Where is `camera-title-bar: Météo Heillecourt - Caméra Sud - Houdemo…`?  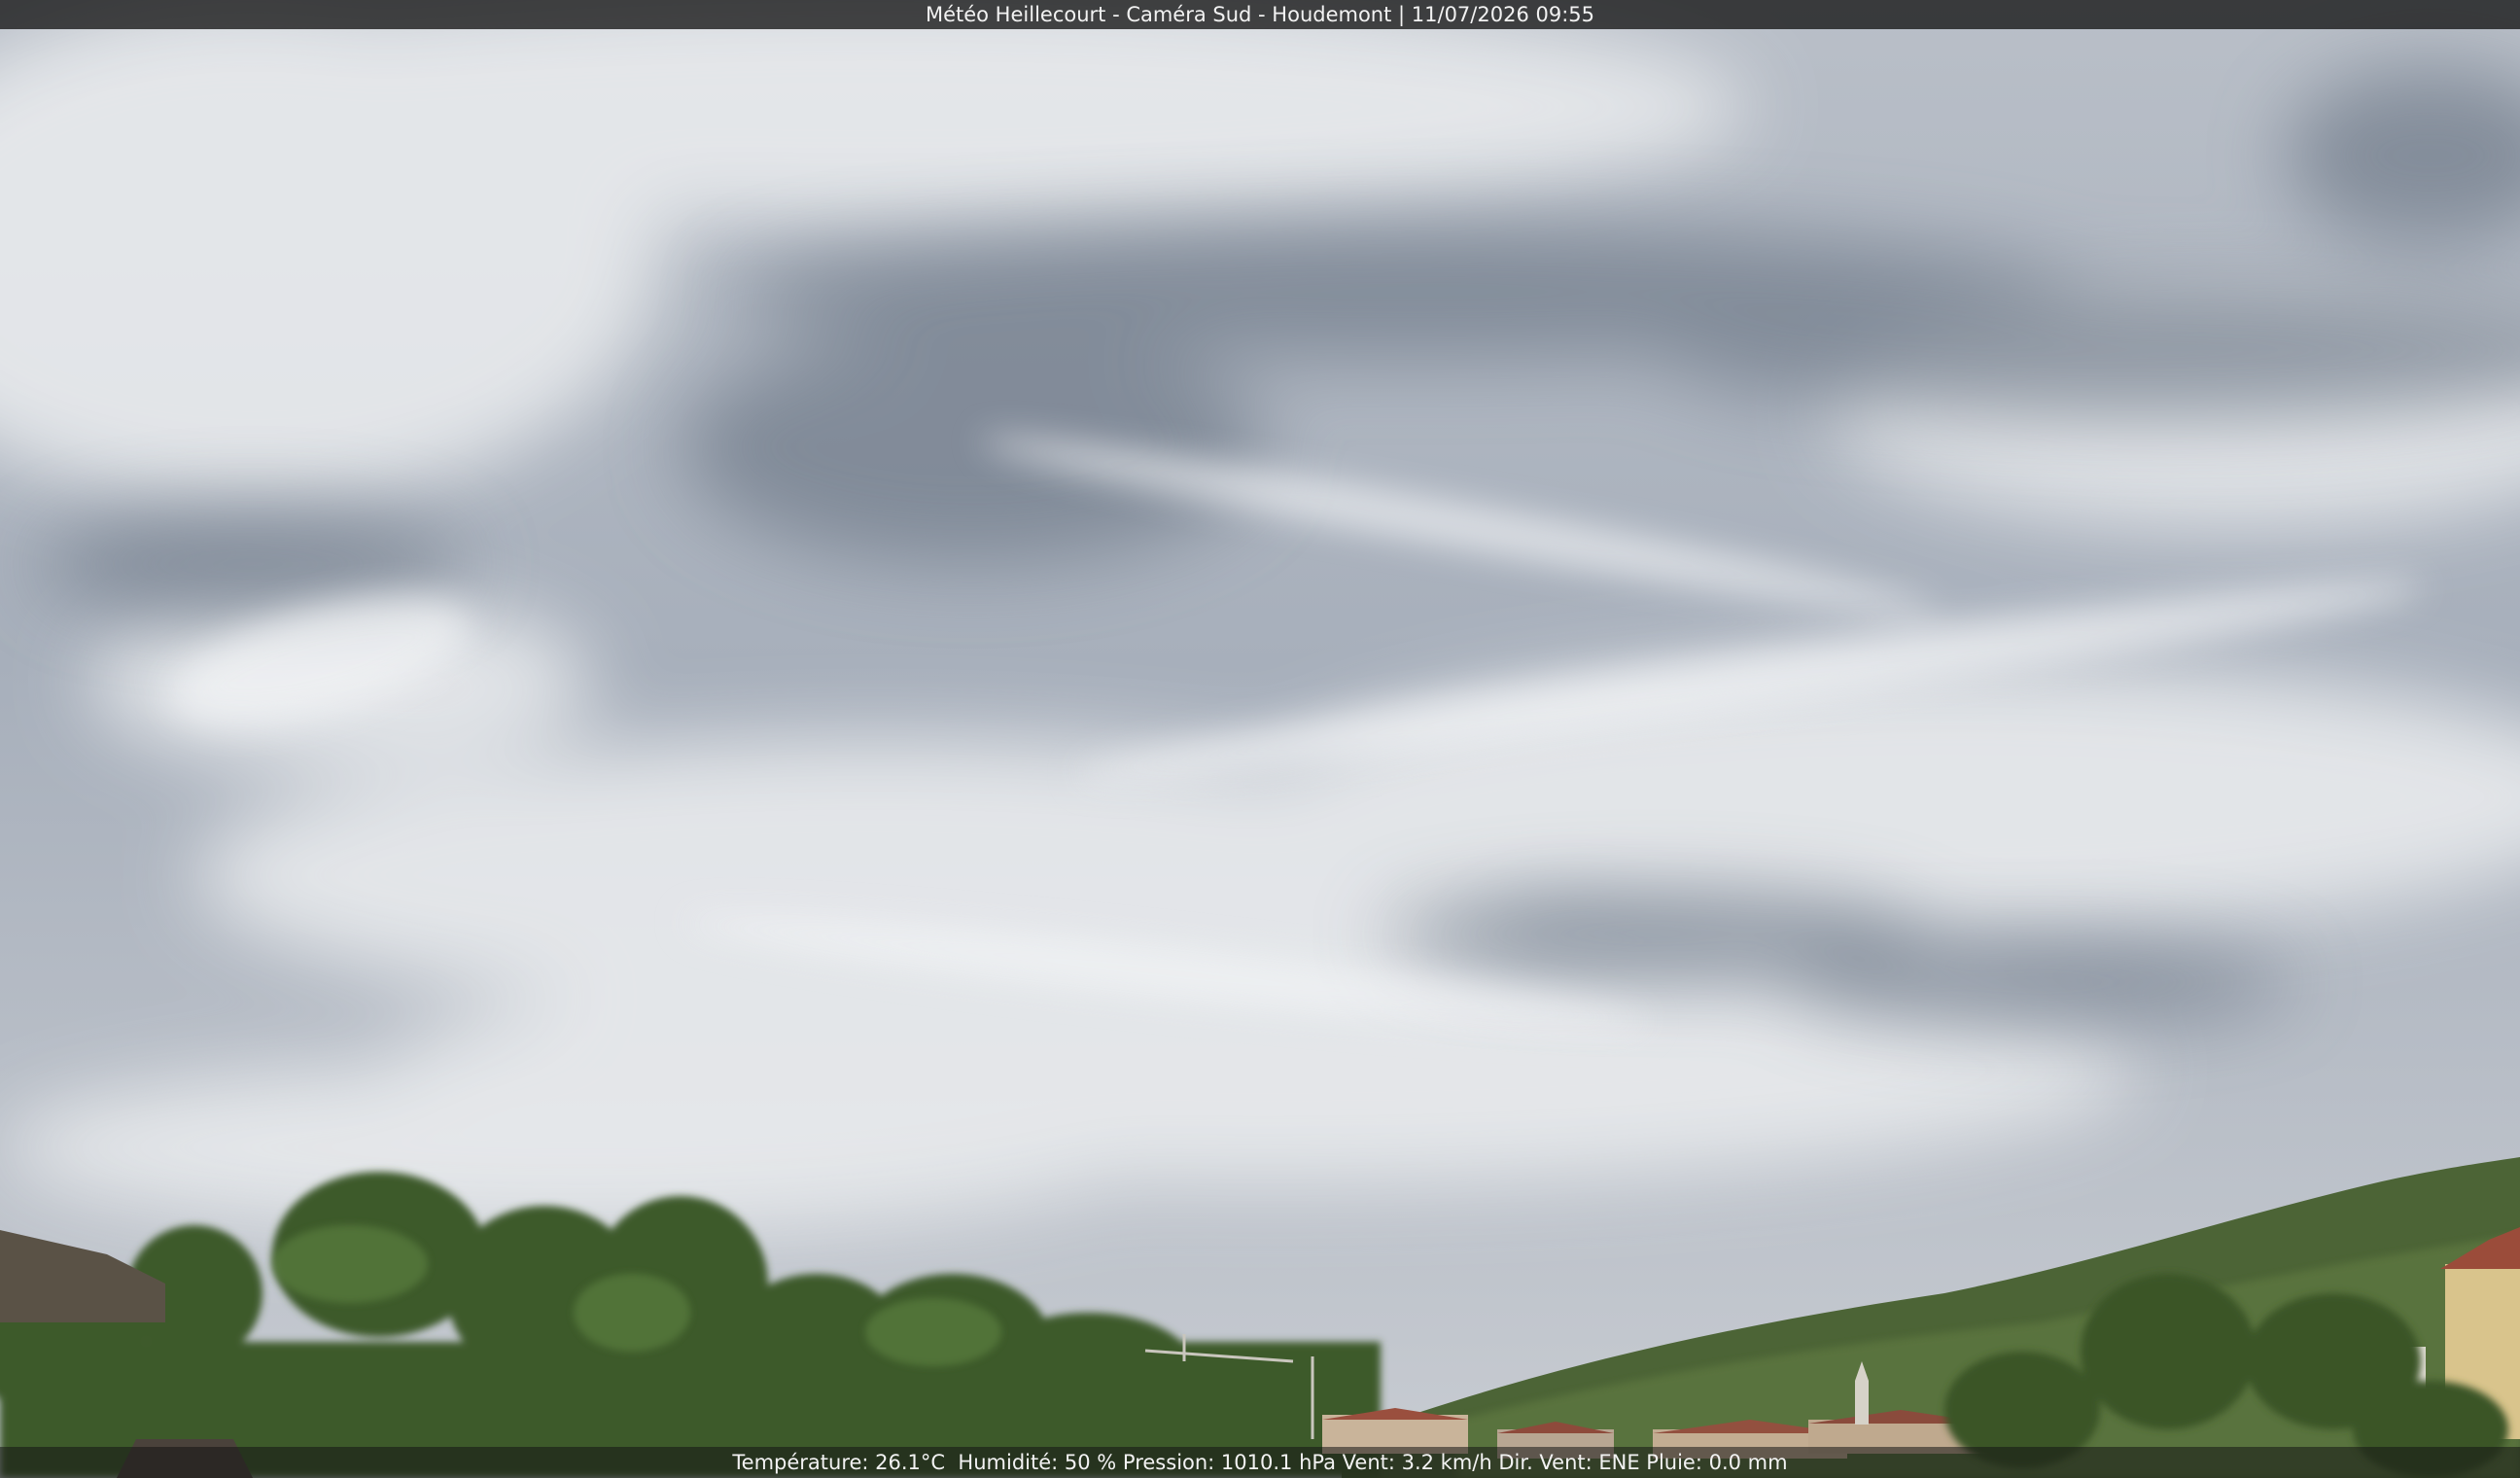
camera-title-bar: Météo Heillecourt - Caméra Sud - Houdemo… is located at coordinates (1260, 14).